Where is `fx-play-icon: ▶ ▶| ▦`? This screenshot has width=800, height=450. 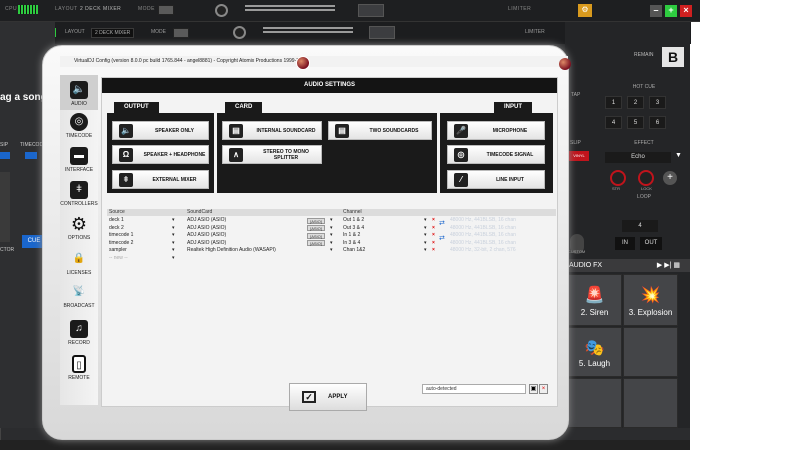
fx-play-icon: ▶ ▶| ▦ is located at coordinates (668, 265).